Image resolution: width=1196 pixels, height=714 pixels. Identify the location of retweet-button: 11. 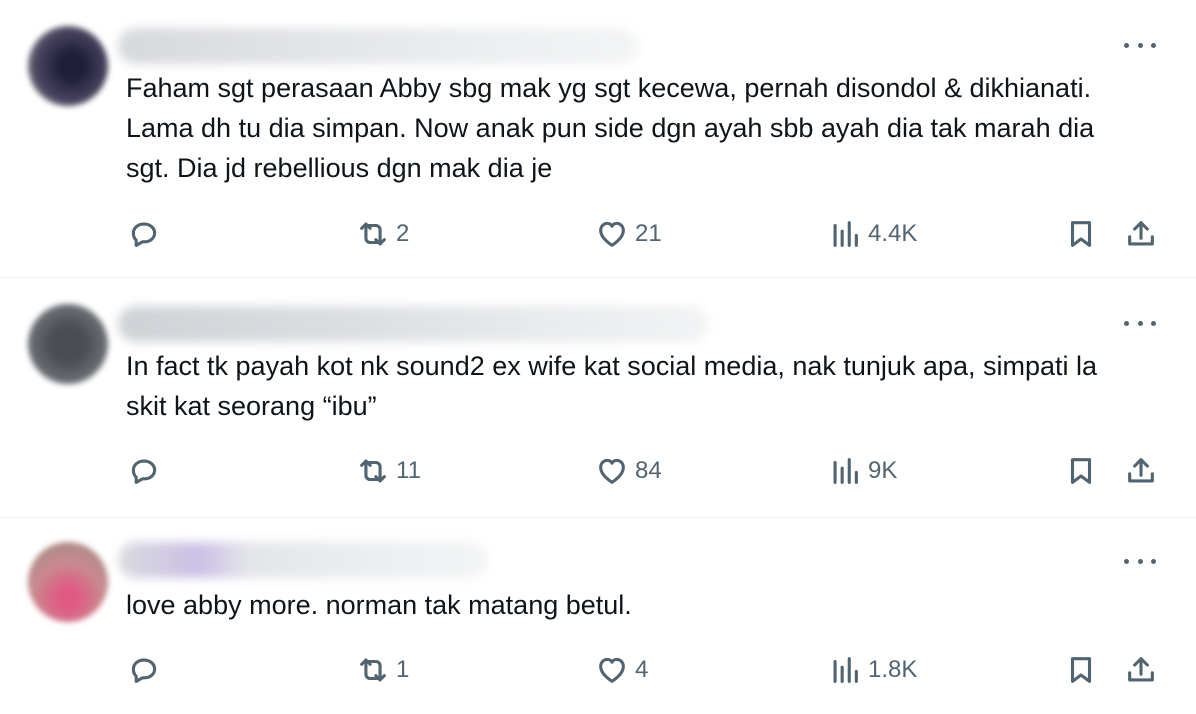
(388, 471).